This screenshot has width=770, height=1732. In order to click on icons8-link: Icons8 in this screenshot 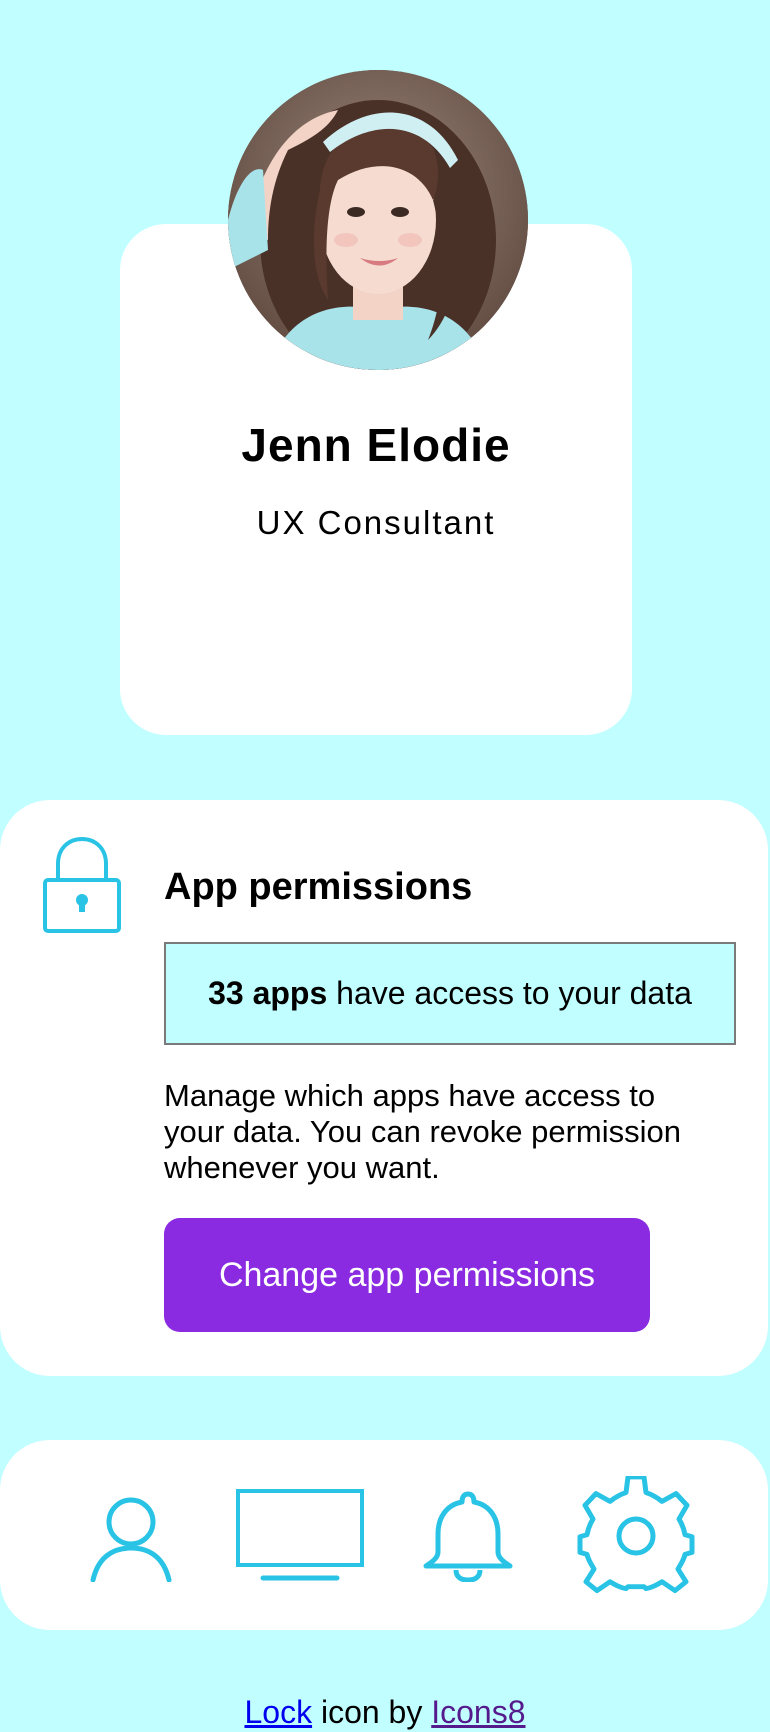, I will do `click(478, 1712)`.